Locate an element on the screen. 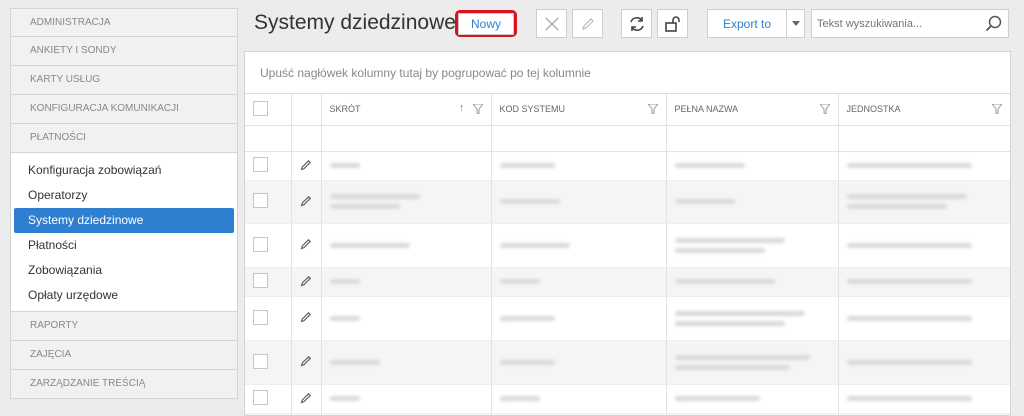 The width and height of the screenshot is (1024, 416). sidebar-section-ankiety: ANKIETY I SONDY is located at coordinates (124, 51).